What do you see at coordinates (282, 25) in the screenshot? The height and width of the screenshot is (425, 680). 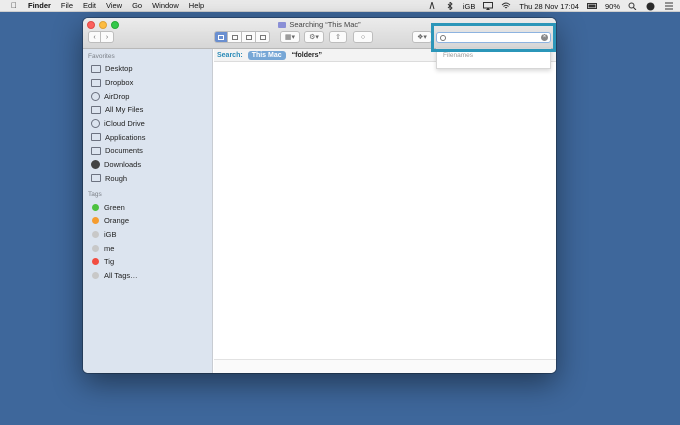 I see `search-folder-icon` at bounding box center [282, 25].